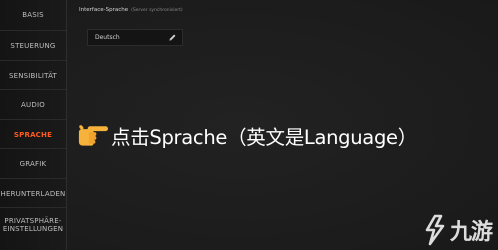 The image size is (498, 250). I want to click on sidebar-item-label: STEUERUNG, so click(33, 45).